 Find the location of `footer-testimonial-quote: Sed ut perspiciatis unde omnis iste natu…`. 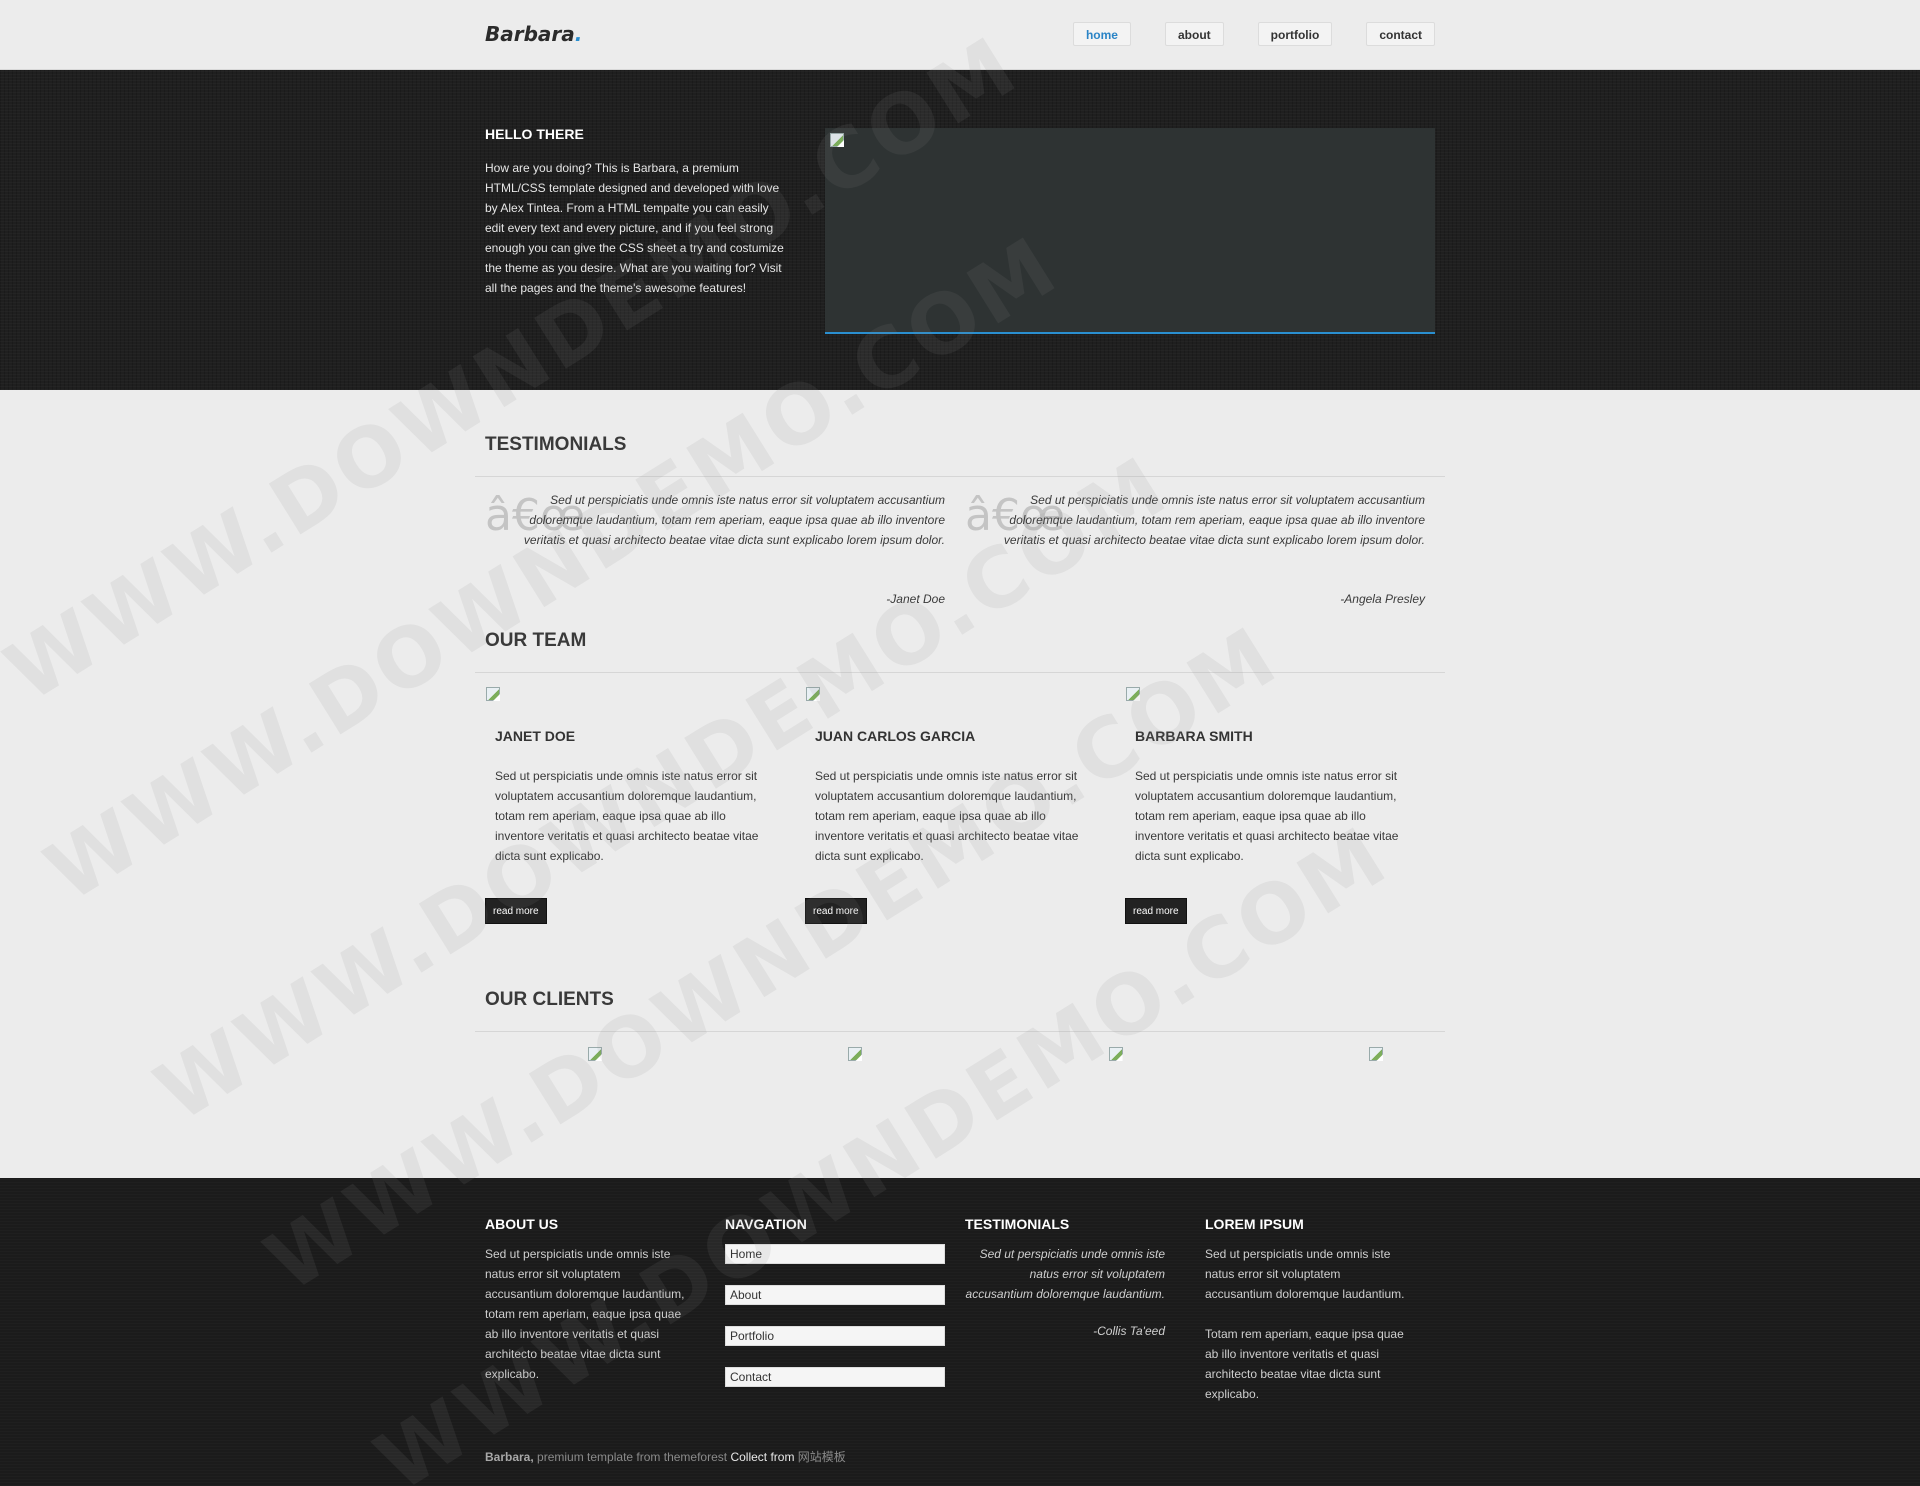

footer-testimonial-quote: Sed ut perspiciatis unde omnis iste natu… is located at coordinates (1065, 1274).